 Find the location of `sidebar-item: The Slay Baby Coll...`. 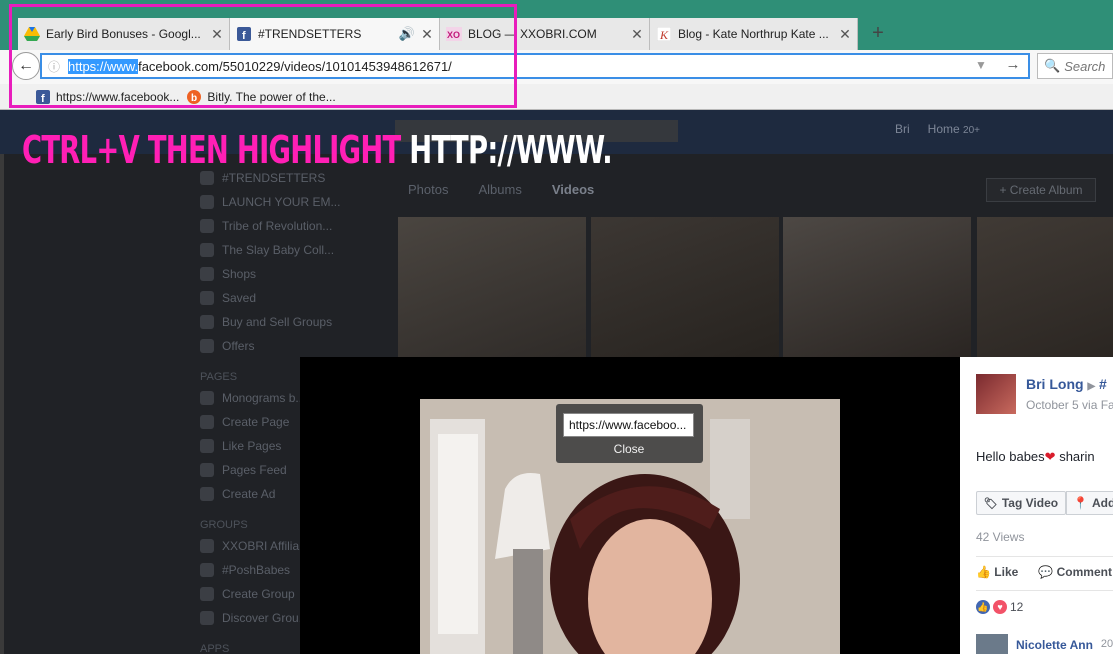

sidebar-item: The Slay Baby Coll... is located at coordinates (295, 250).